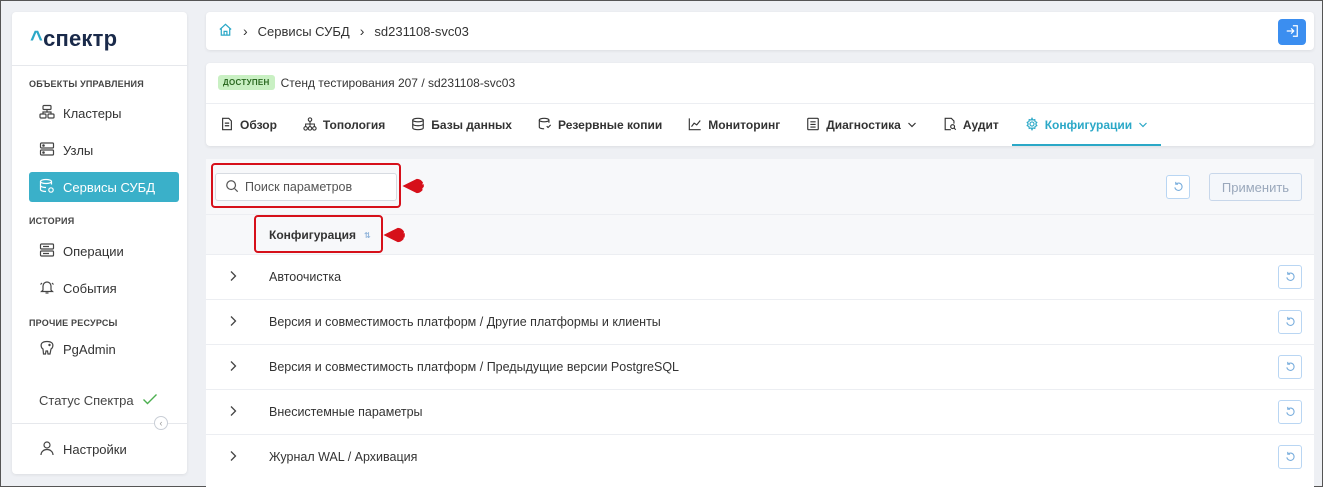  What do you see at coordinates (950, 125) in the screenshot?
I see `document-search-icon` at bounding box center [950, 125].